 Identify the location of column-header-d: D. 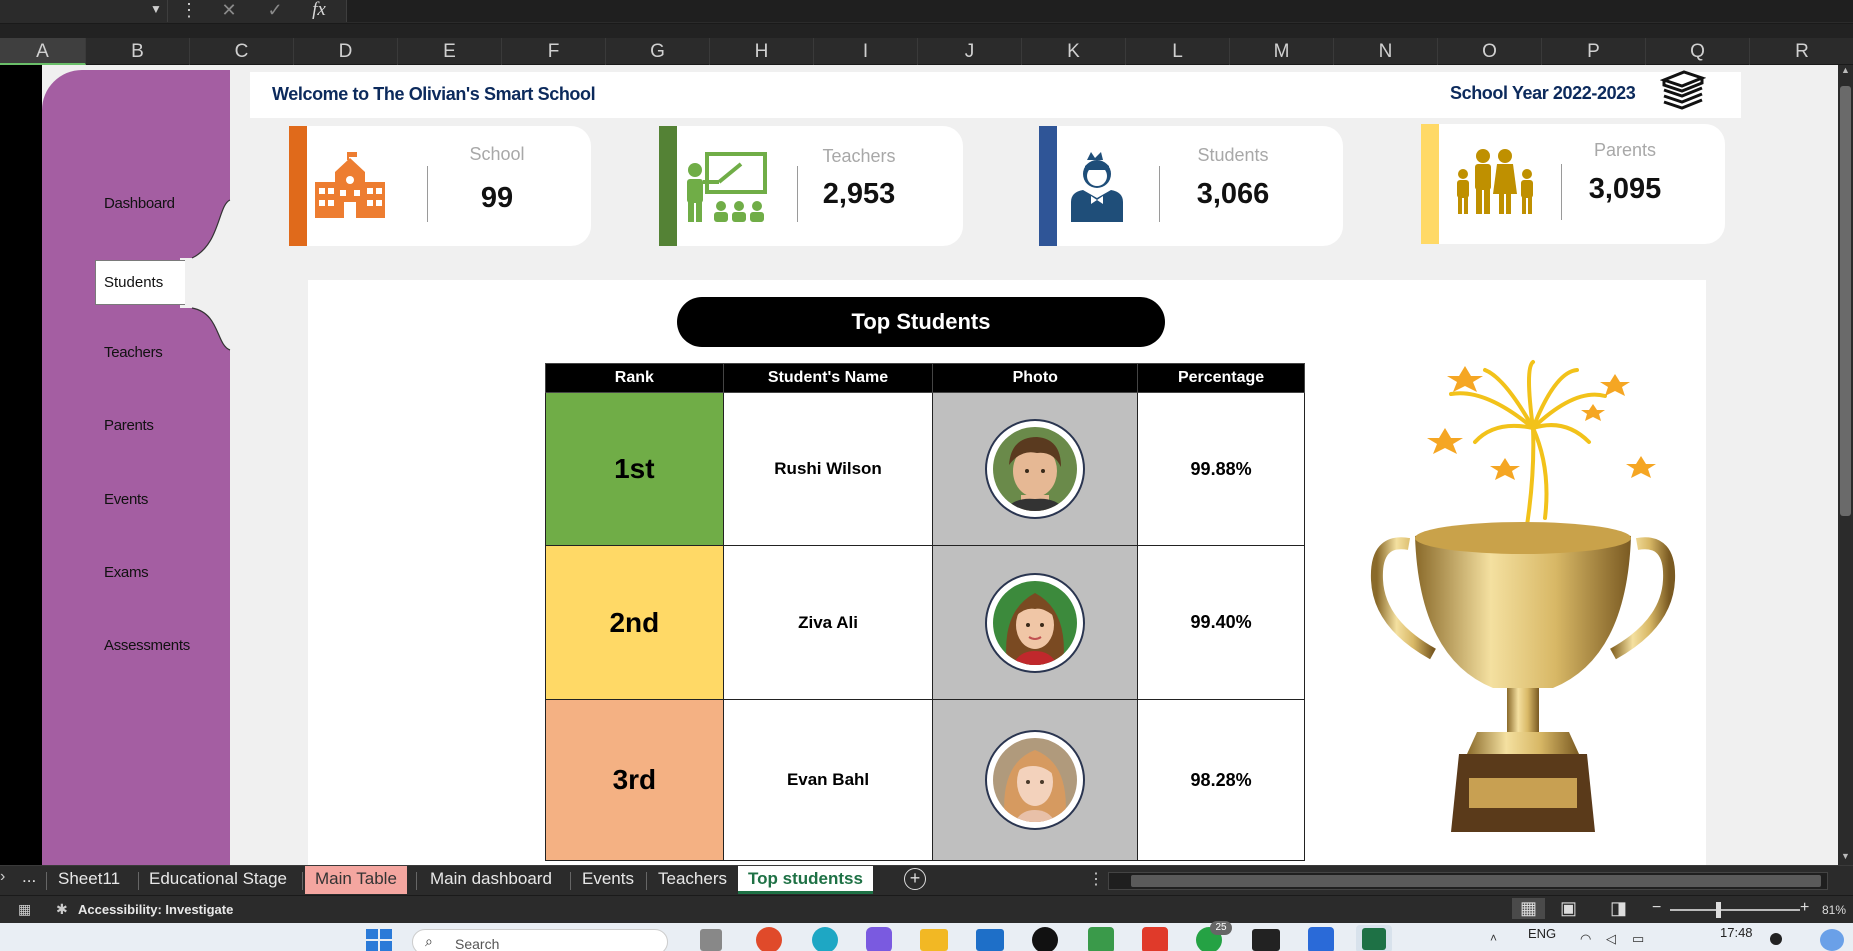
(346, 51).